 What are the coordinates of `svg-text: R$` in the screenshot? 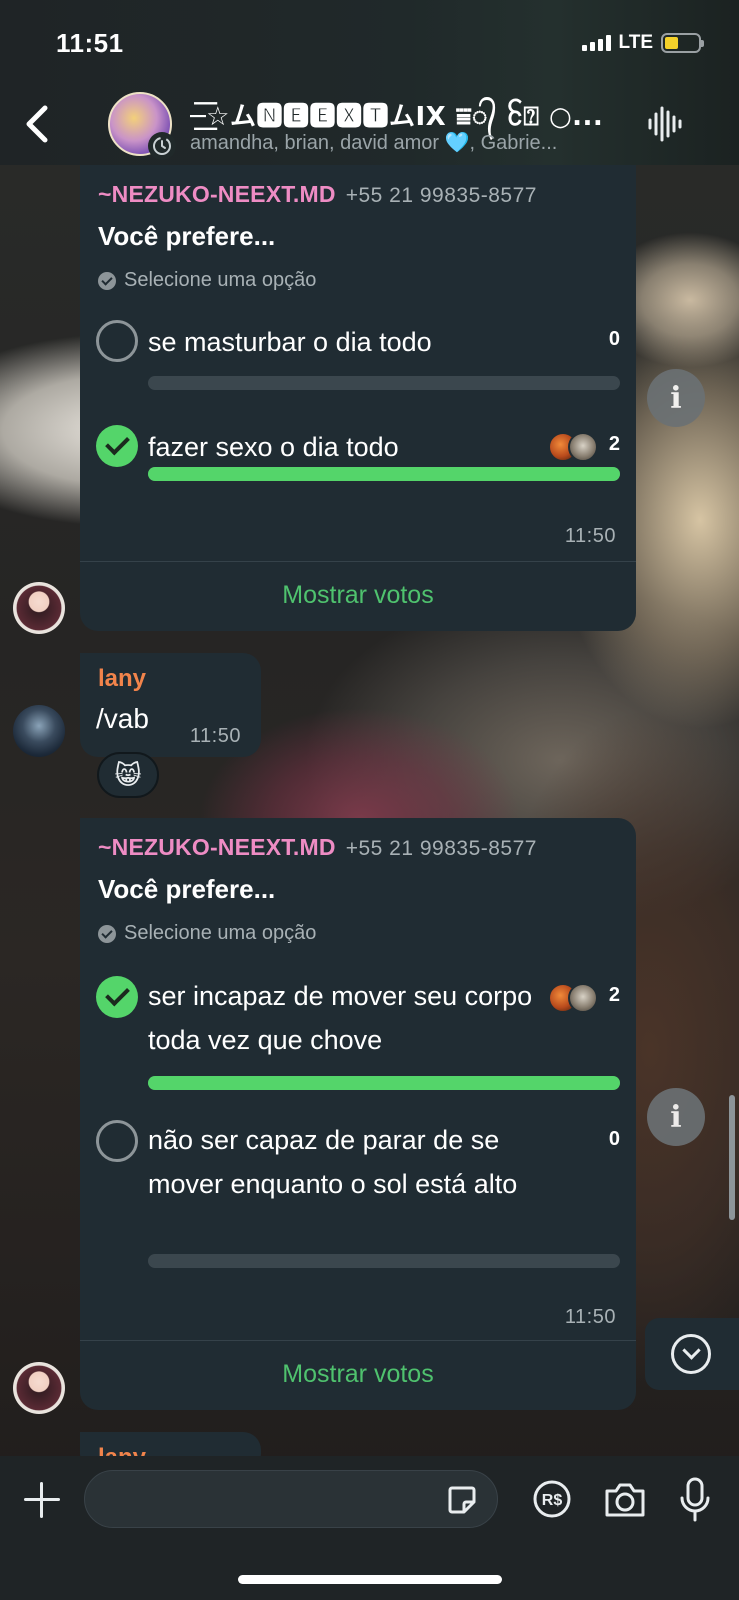 It's located at (552, 1500).